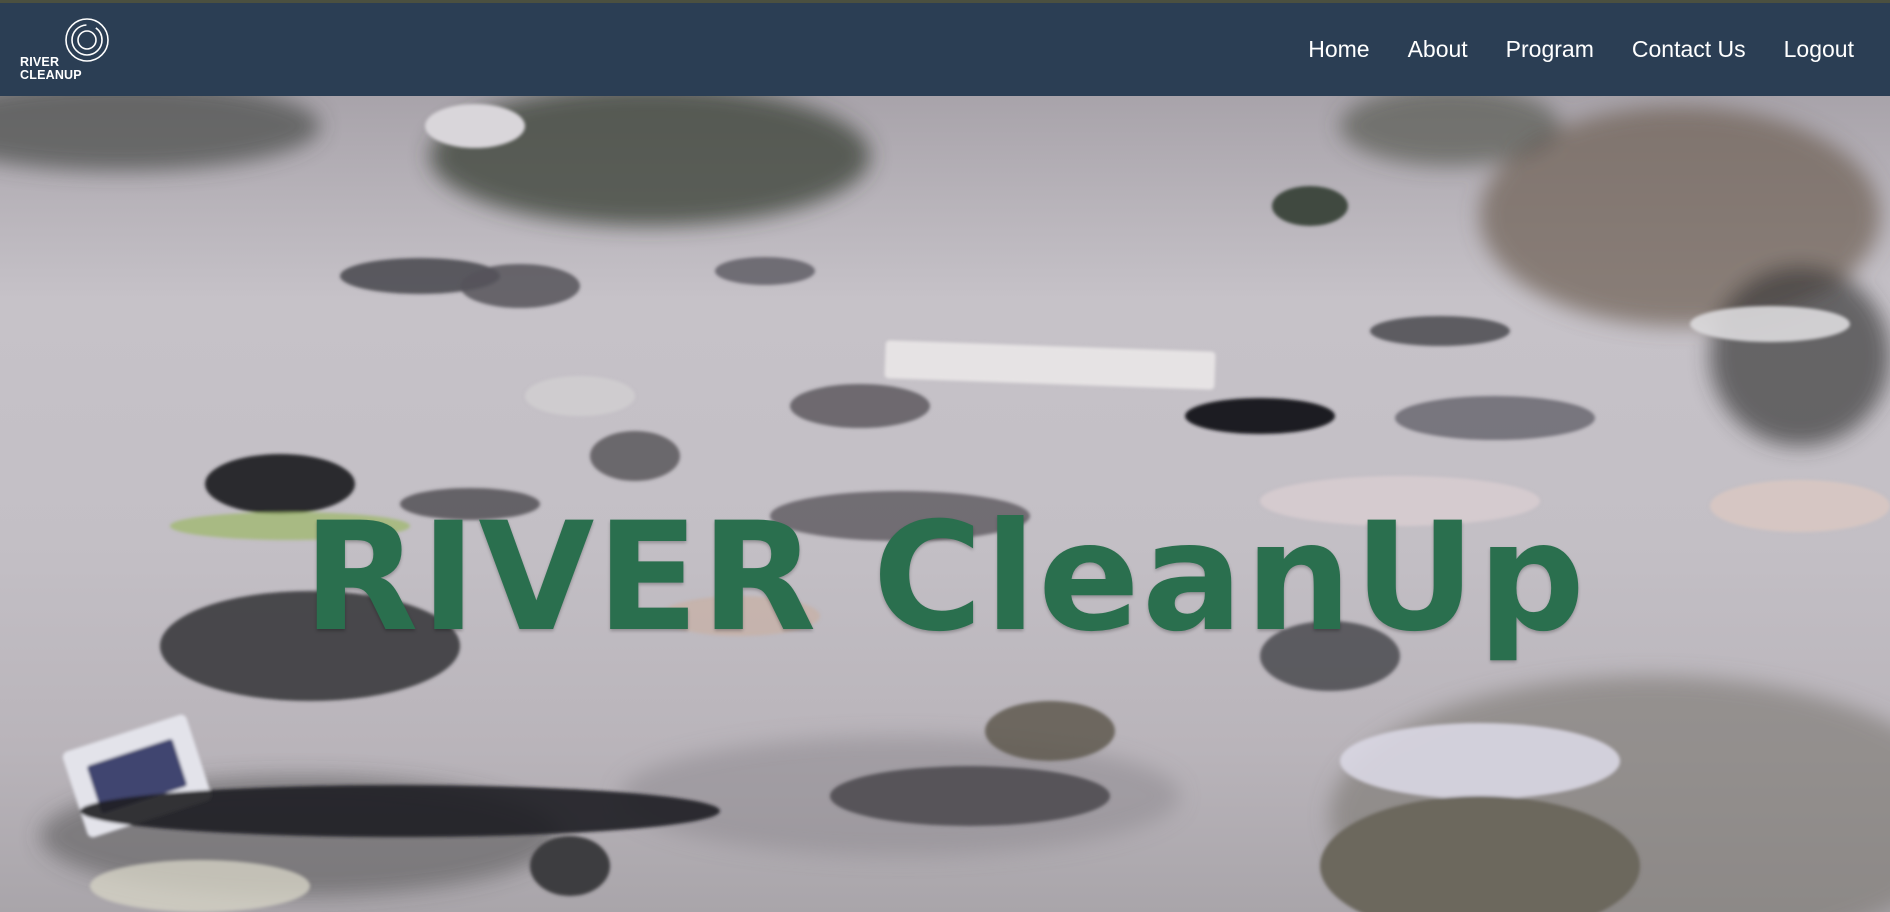 The image size is (1890, 912). What do you see at coordinates (51, 75) in the screenshot?
I see `logo-text-line-2: CLEANUP` at bounding box center [51, 75].